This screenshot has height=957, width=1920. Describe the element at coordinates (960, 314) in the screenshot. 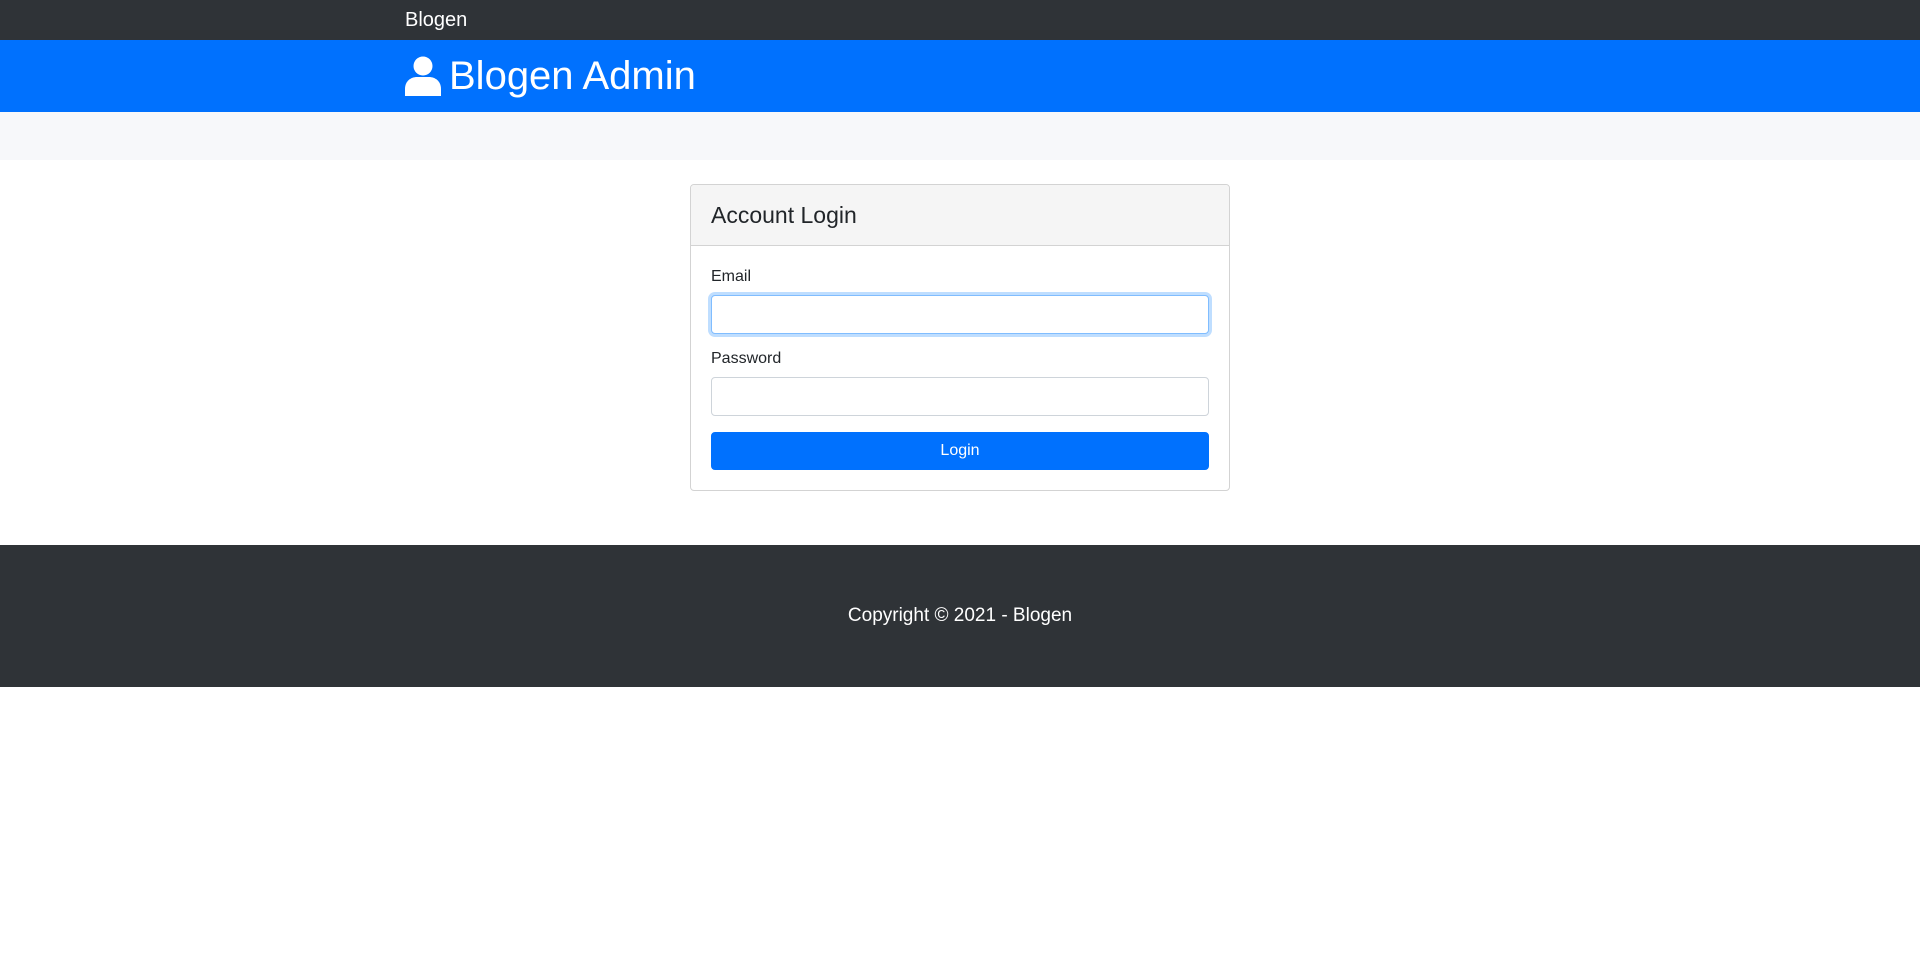

I see `email-input` at that location.